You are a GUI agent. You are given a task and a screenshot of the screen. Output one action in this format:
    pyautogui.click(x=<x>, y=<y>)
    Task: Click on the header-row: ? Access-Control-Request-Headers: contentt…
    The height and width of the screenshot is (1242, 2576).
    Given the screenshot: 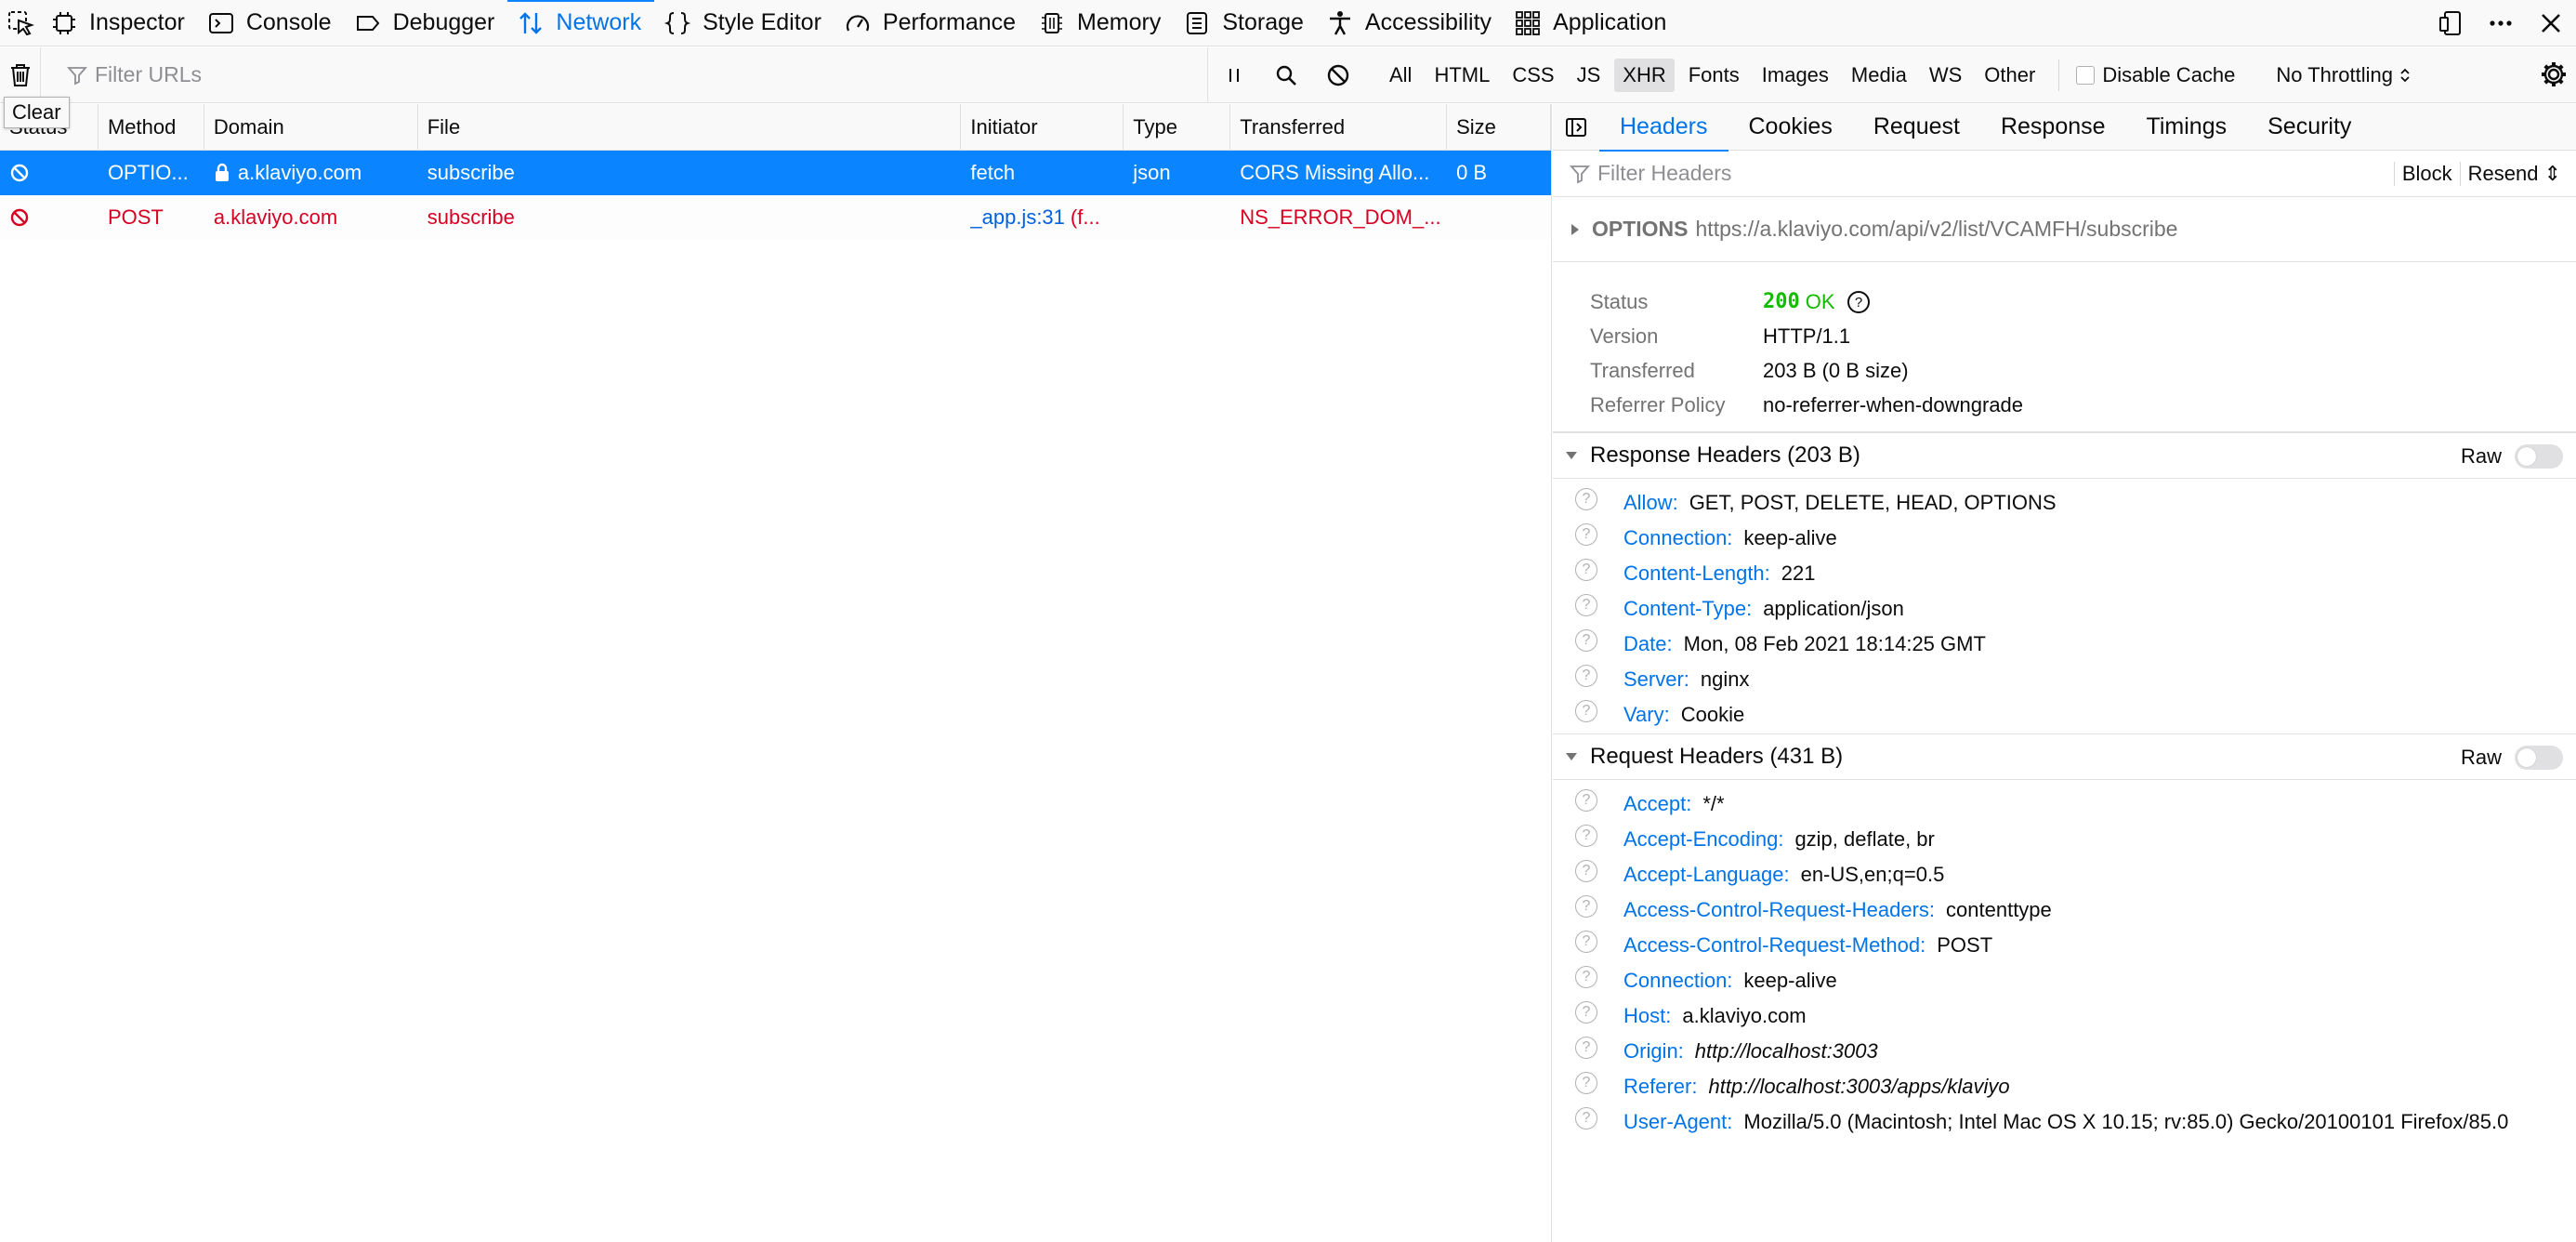 What is the action you would take?
    pyautogui.click(x=2064, y=907)
    